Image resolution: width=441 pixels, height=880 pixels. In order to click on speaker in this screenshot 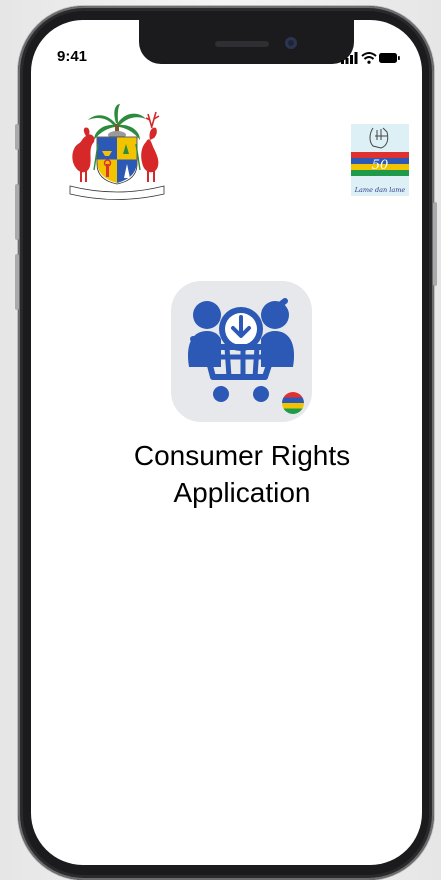, I will do `click(242, 44)`.